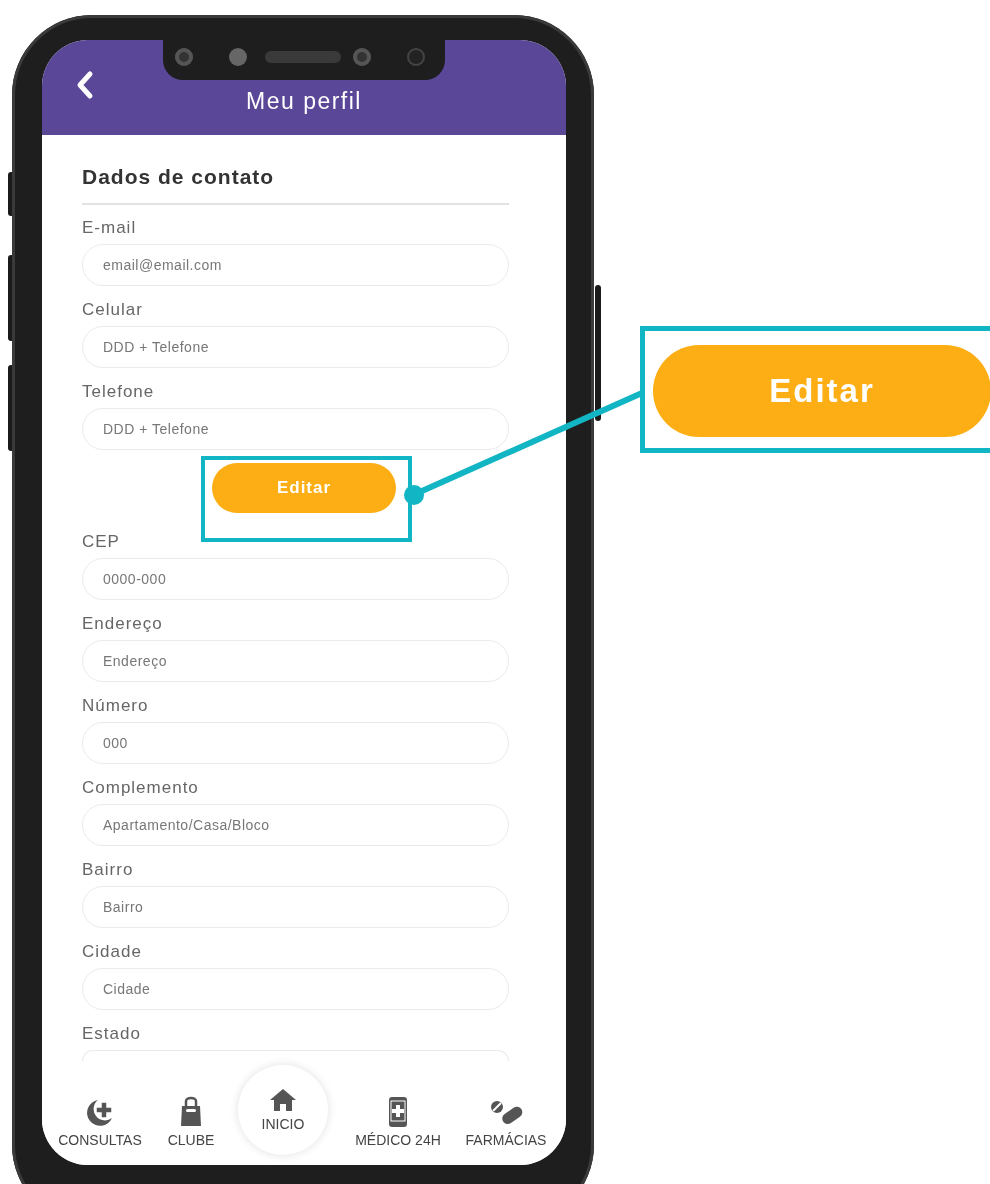 The height and width of the screenshot is (1184, 990). What do you see at coordinates (108, 870) in the screenshot?
I see `field-label: Bairro` at bounding box center [108, 870].